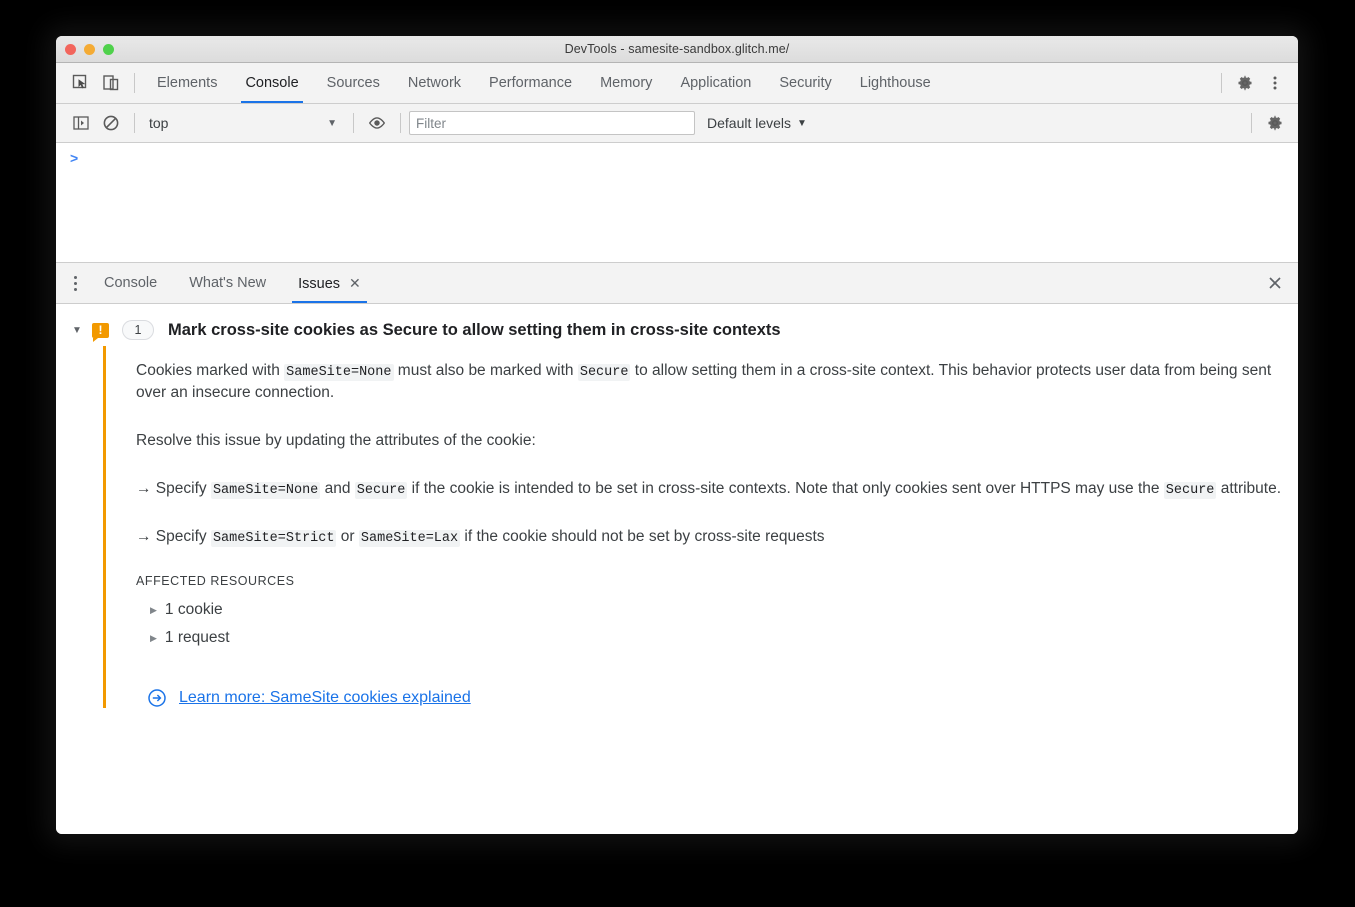 The height and width of the screenshot is (907, 1355). What do you see at coordinates (75, 283) in the screenshot?
I see `drawer-more-vertical-dots-icon` at bounding box center [75, 283].